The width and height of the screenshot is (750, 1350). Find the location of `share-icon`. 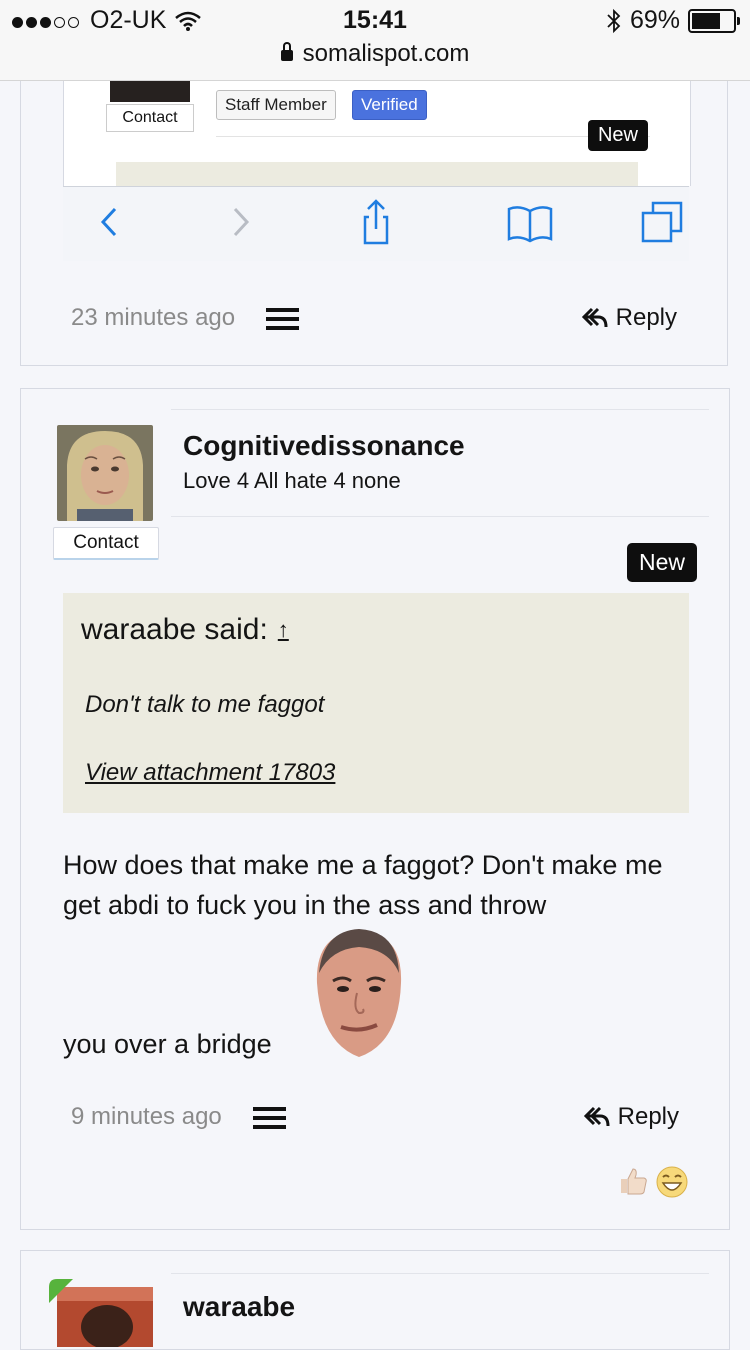

share-icon is located at coordinates (376, 222).